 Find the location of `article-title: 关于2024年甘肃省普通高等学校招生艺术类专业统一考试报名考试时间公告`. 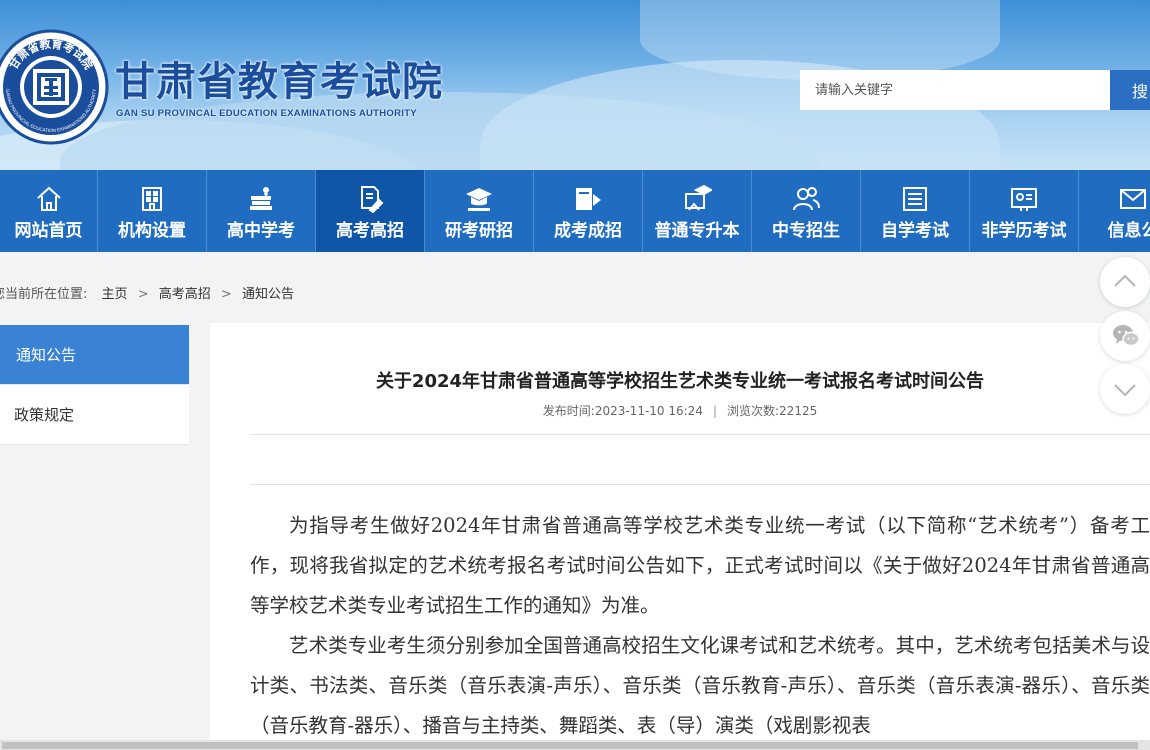

article-title: 关于2024年甘肃省普通高等学校招生艺术类专业统一考试报名考试时间公告 is located at coordinates (680, 381).